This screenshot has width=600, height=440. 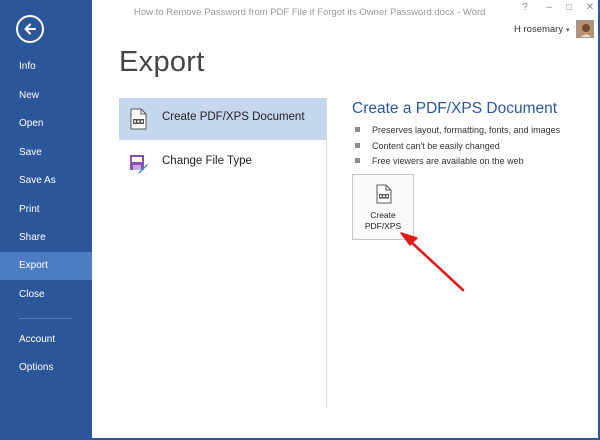 What do you see at coordinates (432, 262) in the screenshot?
I see `red-arrow-annotation` at bounding box center [432, 262].